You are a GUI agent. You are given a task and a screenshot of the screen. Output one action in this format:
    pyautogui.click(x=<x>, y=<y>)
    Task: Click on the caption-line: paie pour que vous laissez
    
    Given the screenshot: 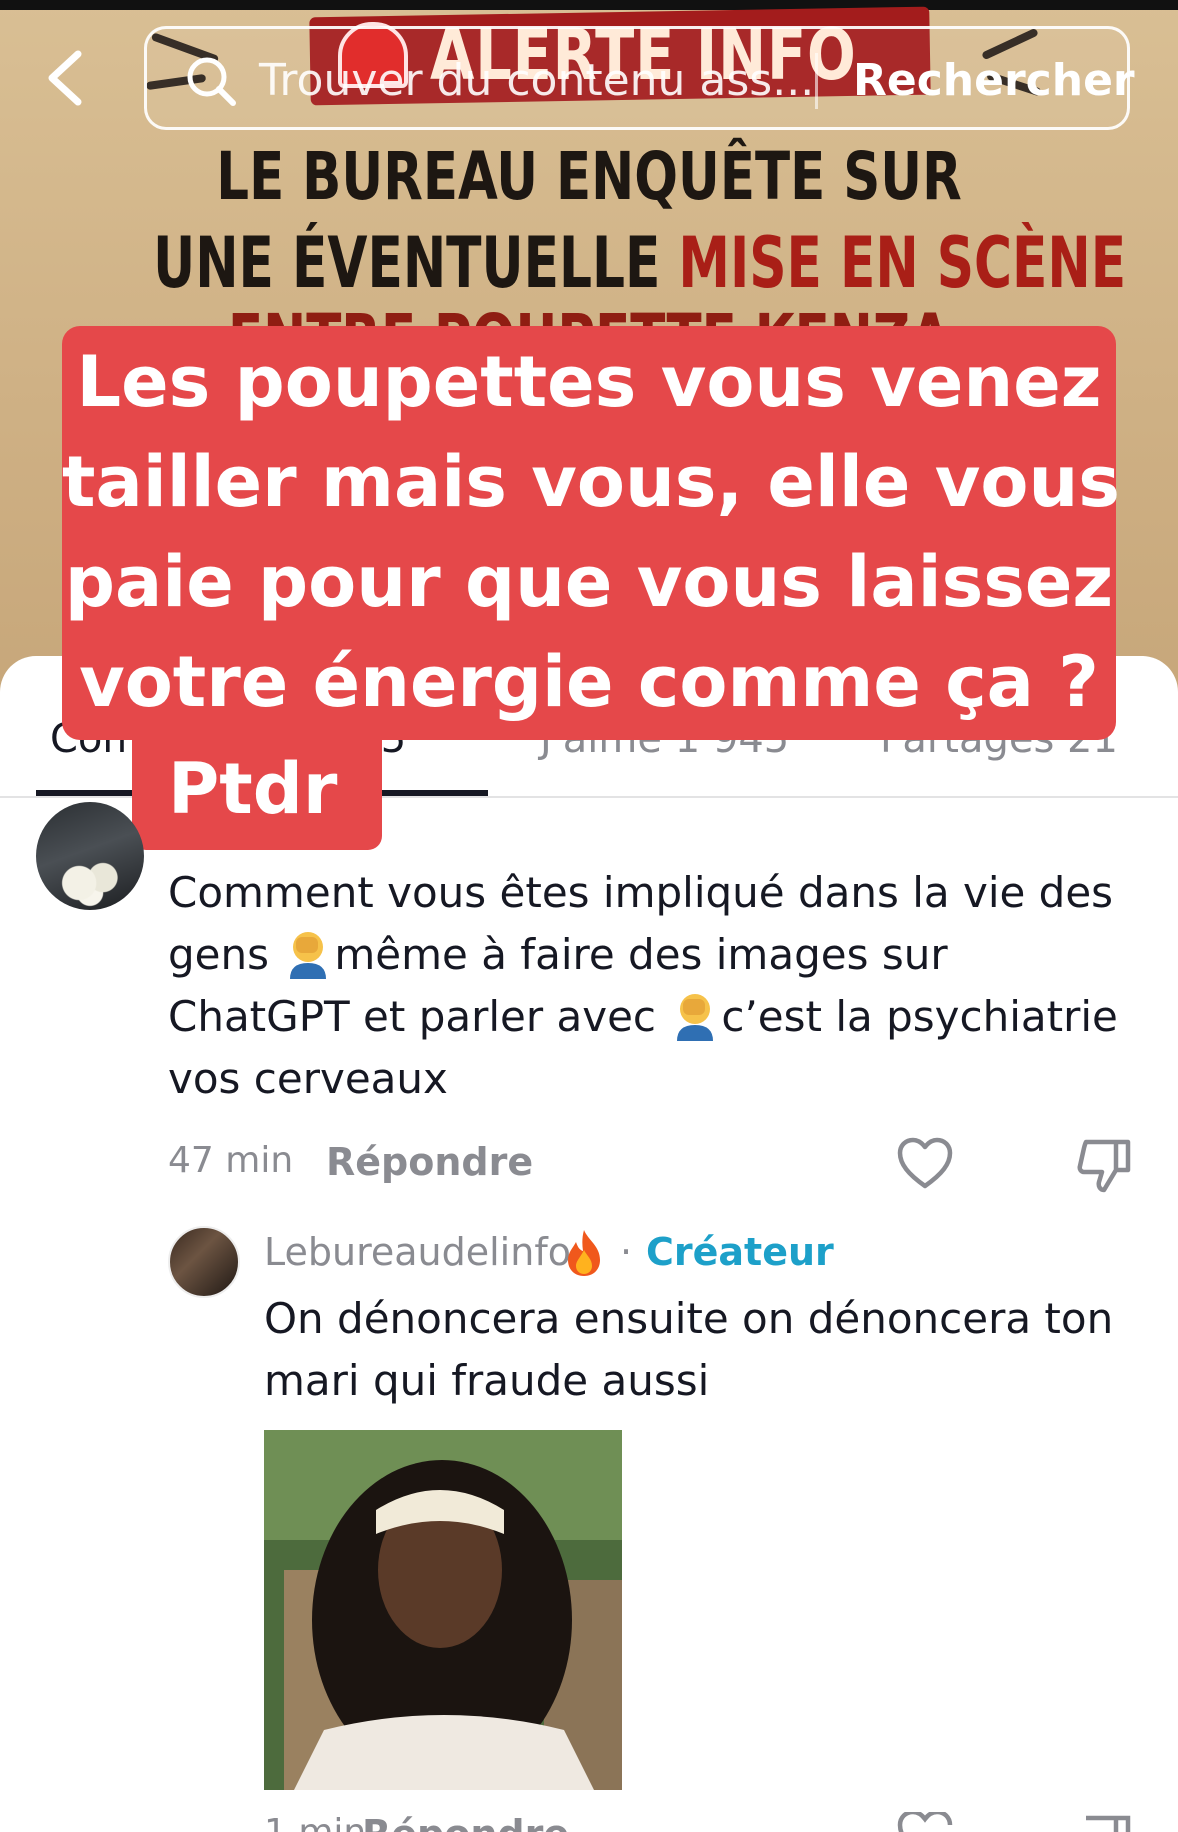 What is the action you would take?
    pyautogui.click(x=589, y=582)
    